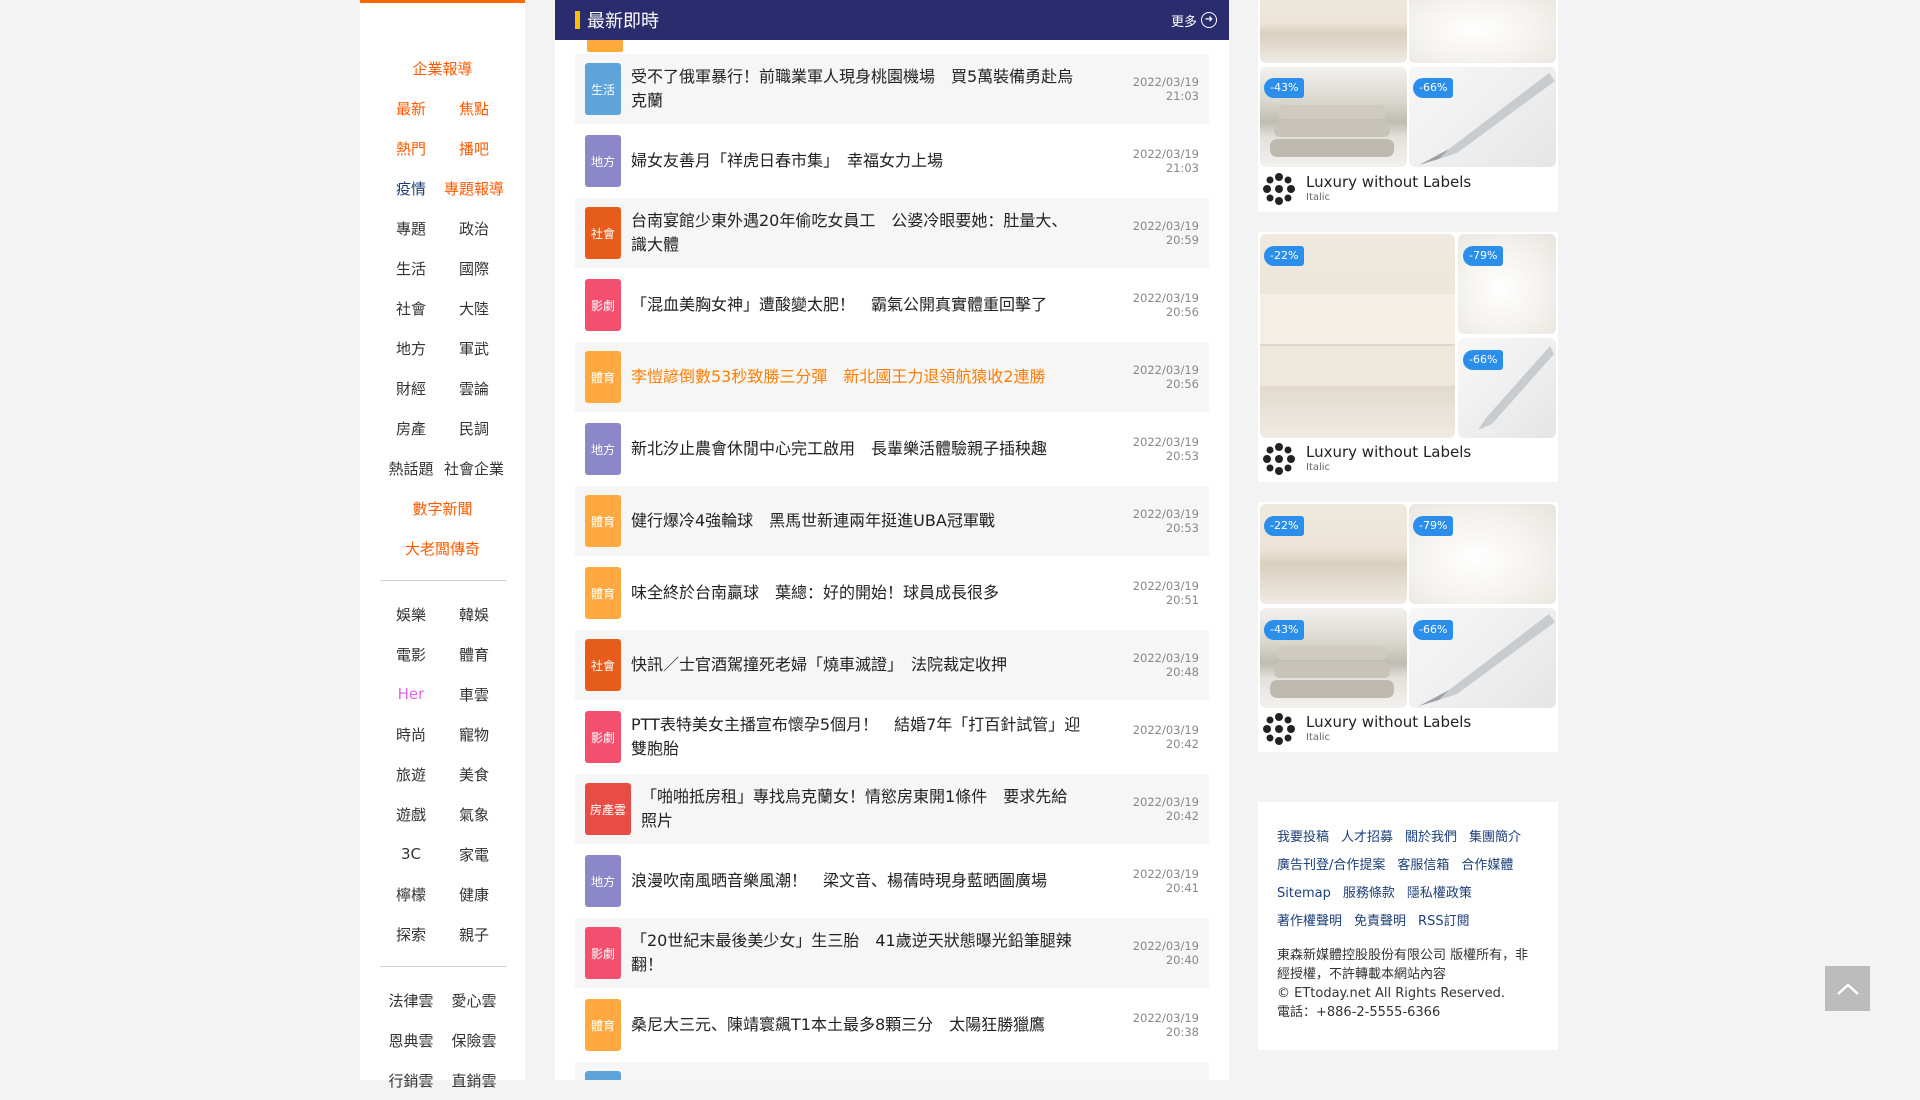 The height and width of the screenshot is (1100, 1920). Describe the element at coordinates (1367, 837) in the screenshot. I see `footer-link: 人才招募` at that location.